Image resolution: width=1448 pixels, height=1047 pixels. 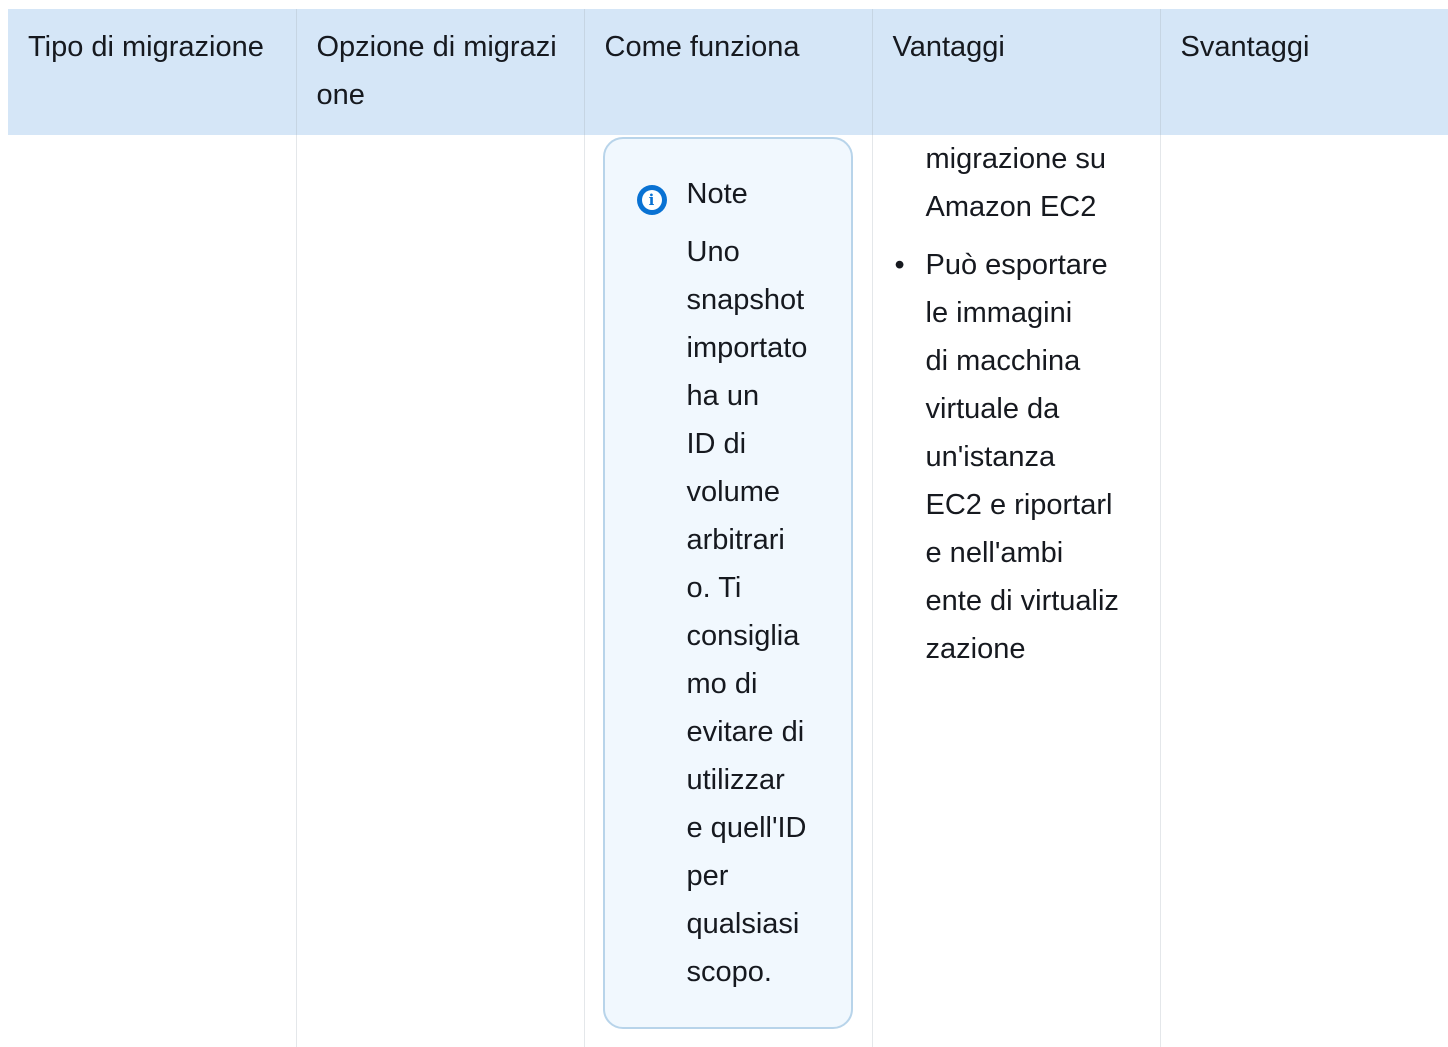 I want to click on header-tipo-migrazione: Tipo di migrazione, so click(x=152, y=72).